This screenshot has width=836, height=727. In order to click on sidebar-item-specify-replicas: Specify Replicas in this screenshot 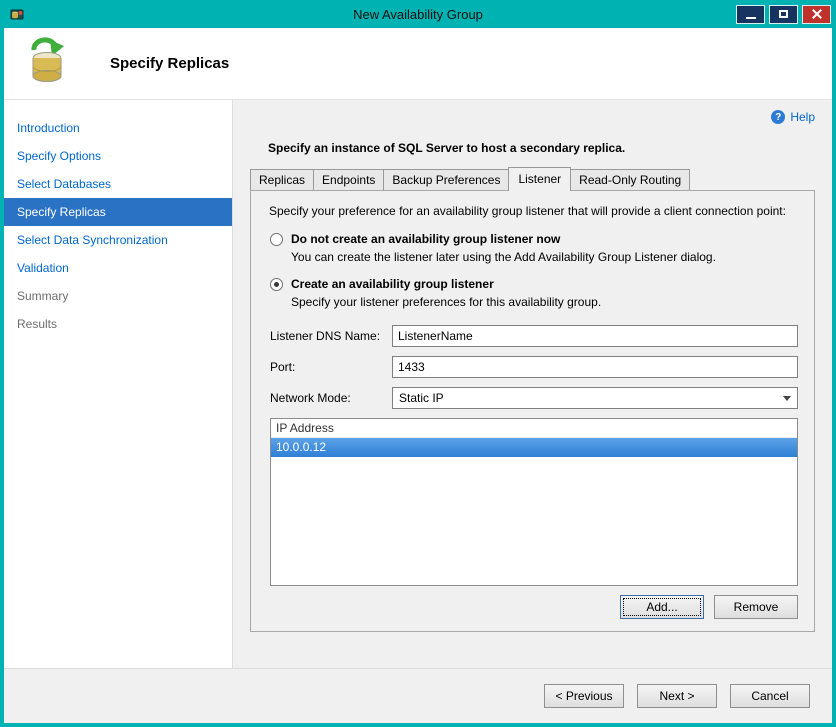, I will do `click(118, 212)`.